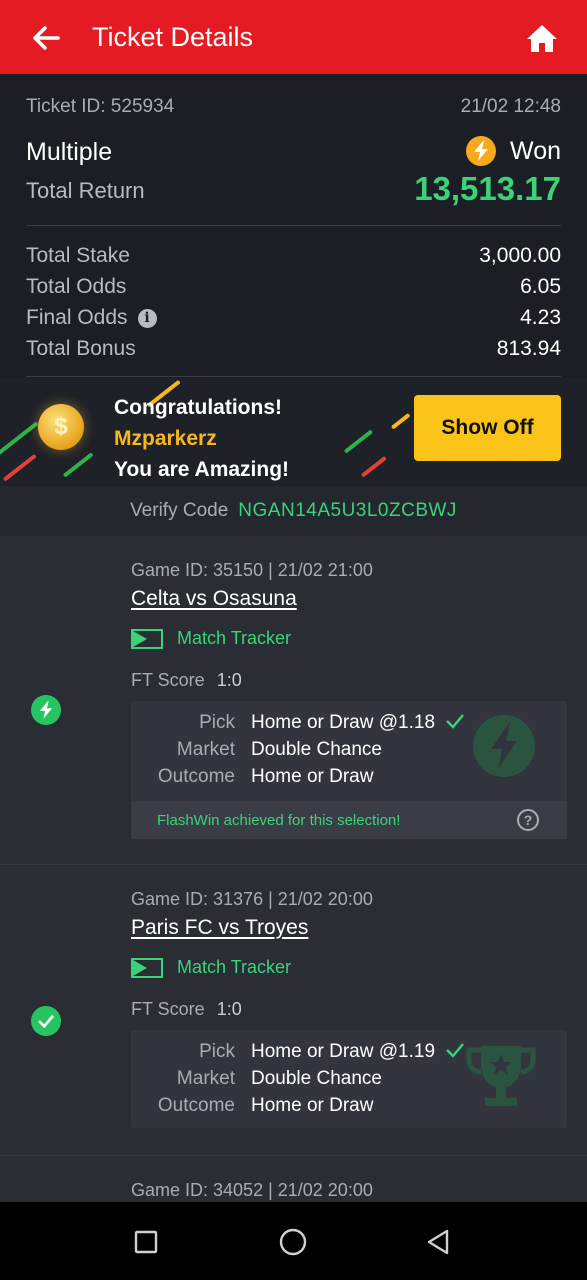  What do you see at coordinates (85, 190) in the screenshot?
I see `total-return-label: Total Return` at bounding box center [85, 190].